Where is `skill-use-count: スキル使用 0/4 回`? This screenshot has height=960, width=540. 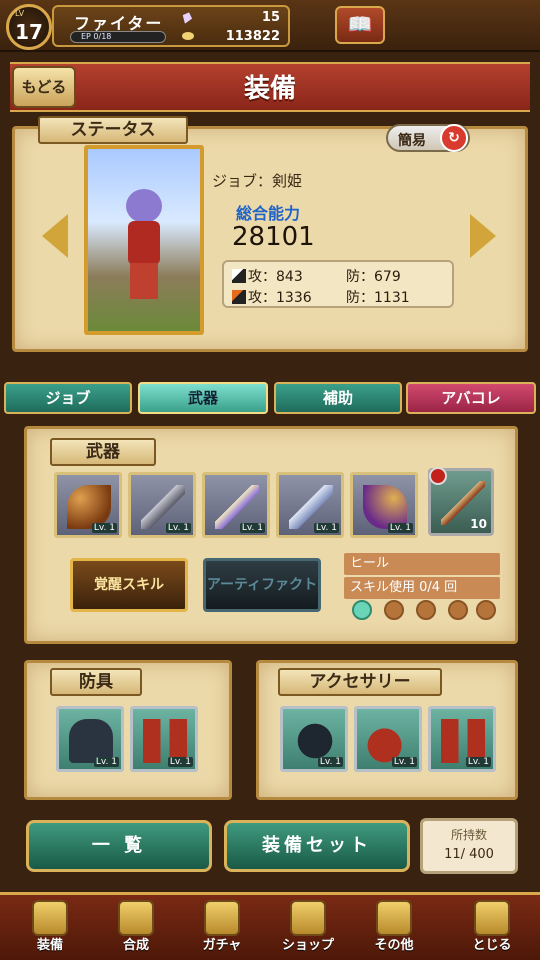
skill-use-count: スキル使用 0/4 回 is located at coordinates (422, 588).